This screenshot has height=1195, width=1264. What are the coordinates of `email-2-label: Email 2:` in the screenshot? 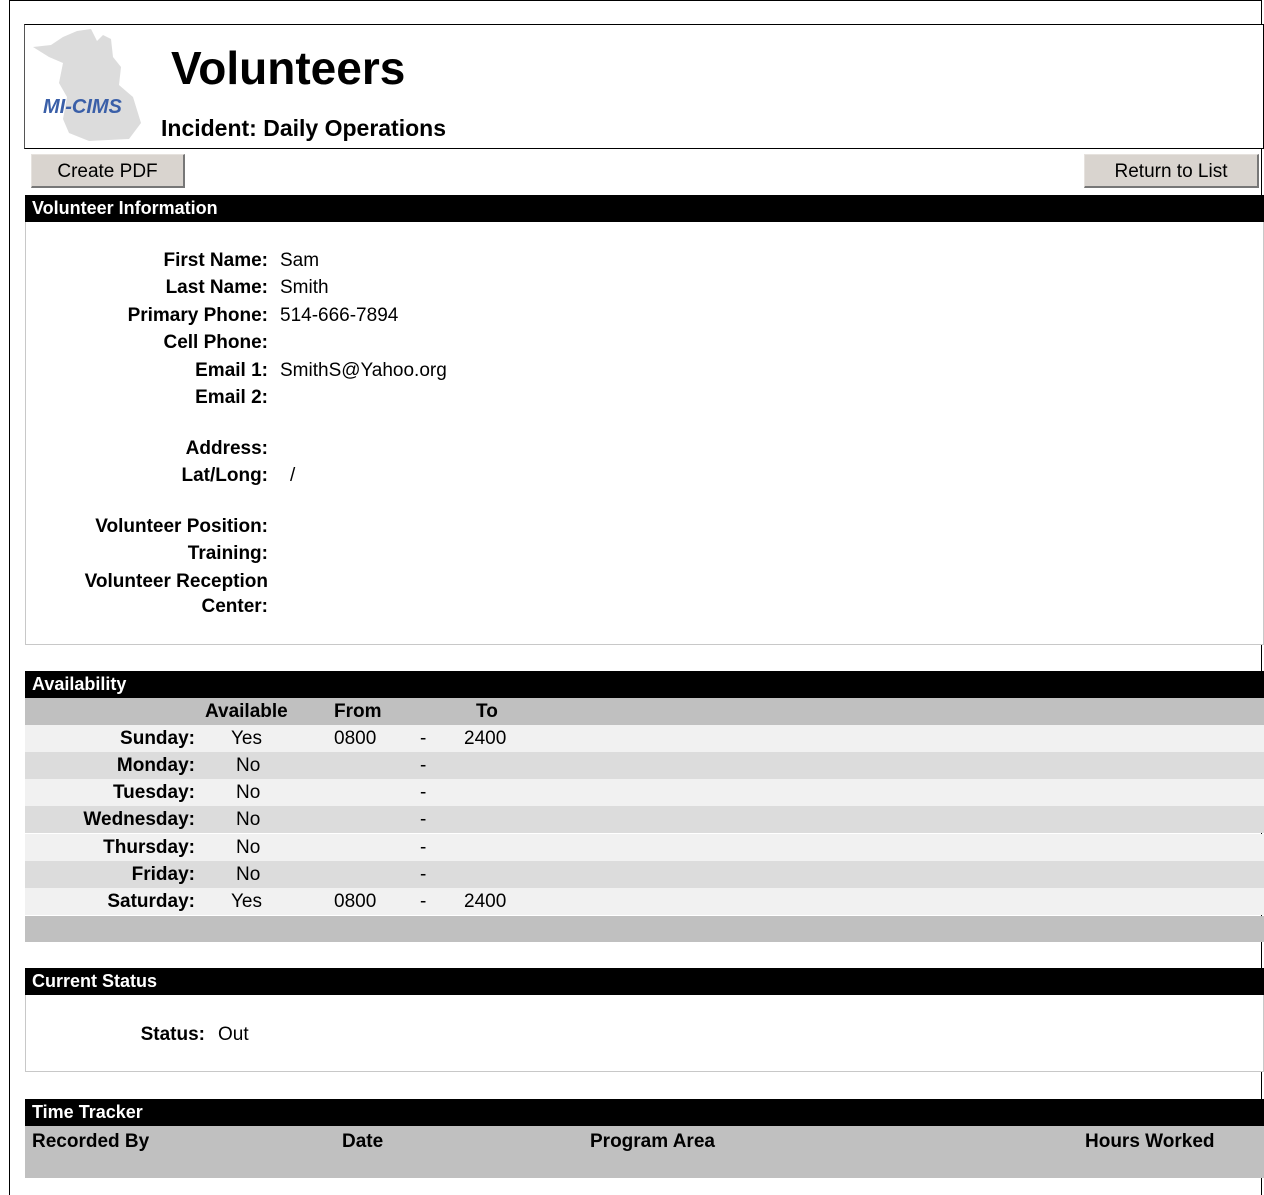 It's located at (231, 397).